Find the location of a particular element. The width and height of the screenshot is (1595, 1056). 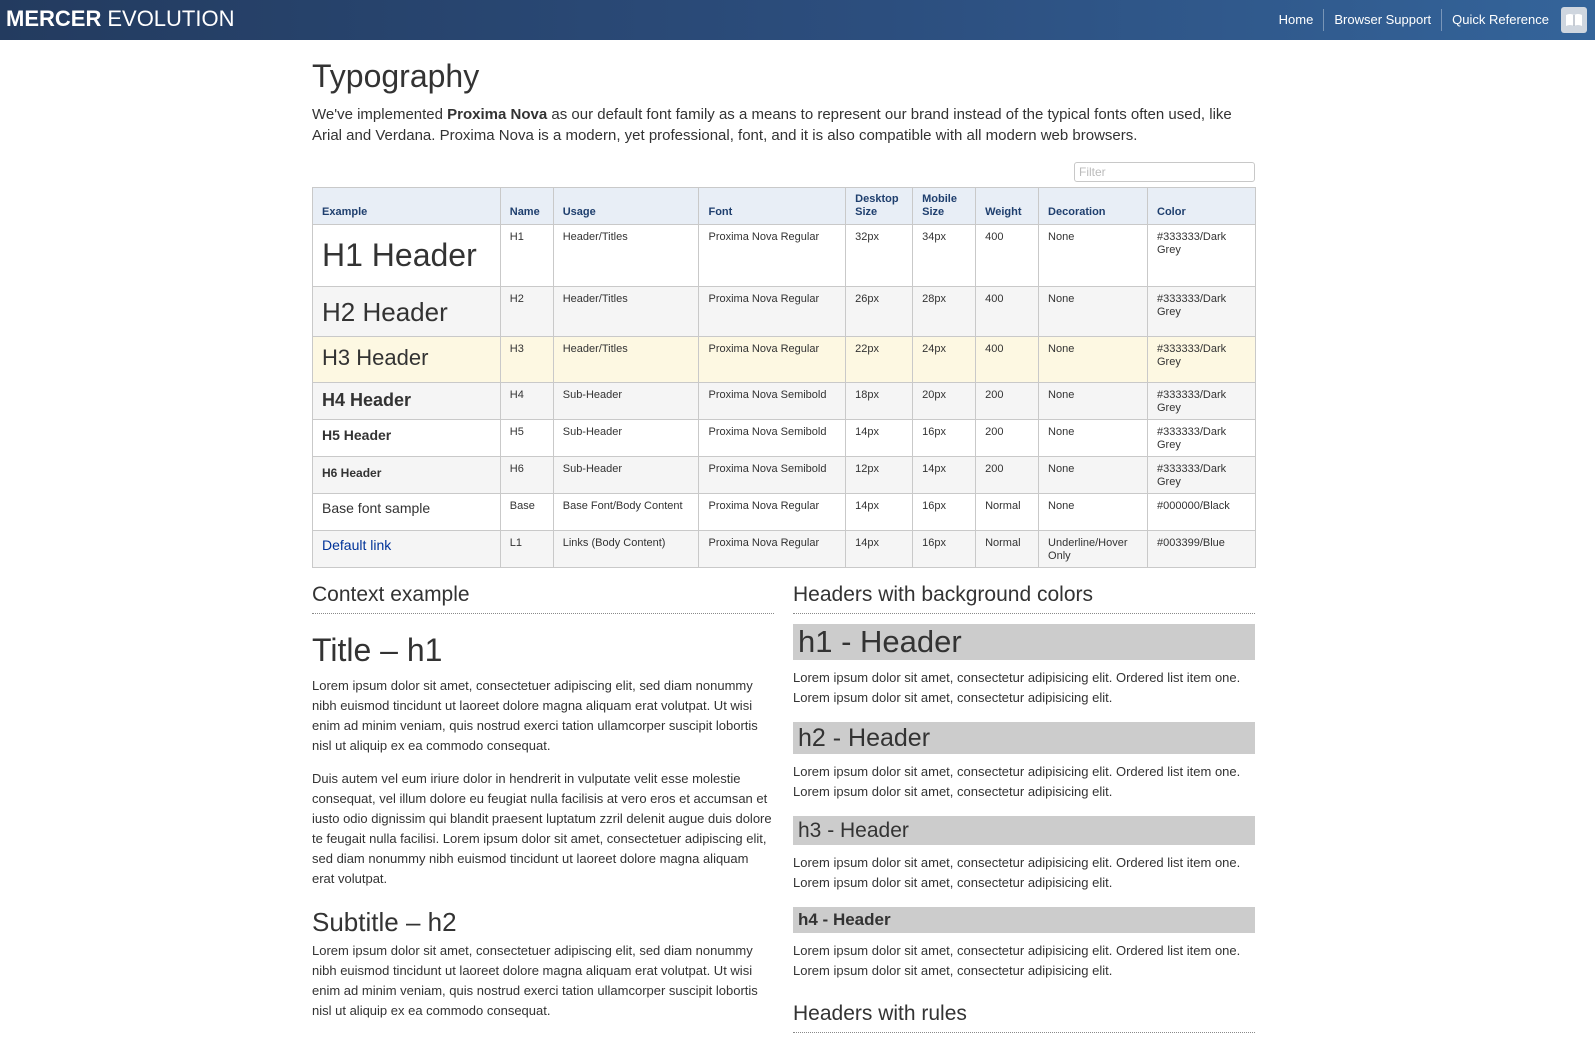

brand-name-light: EVOLUTION is located at coordinates (171, 18).